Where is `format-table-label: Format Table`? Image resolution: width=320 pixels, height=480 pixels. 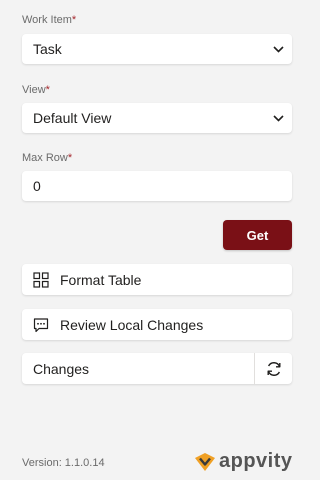 format-table-label: Format Table is located at coordinates (101, 279).